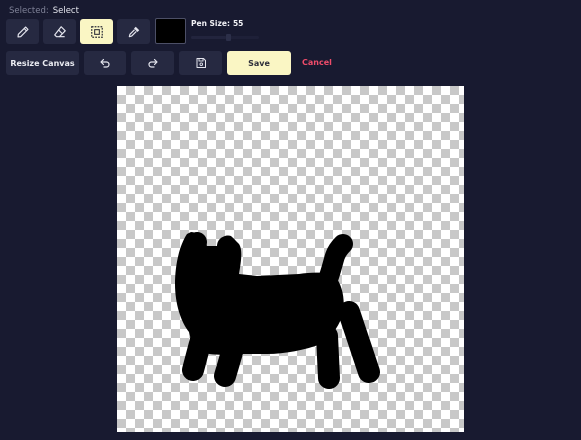  I want to click on cancel-button: Cancel, so click(317, 63).